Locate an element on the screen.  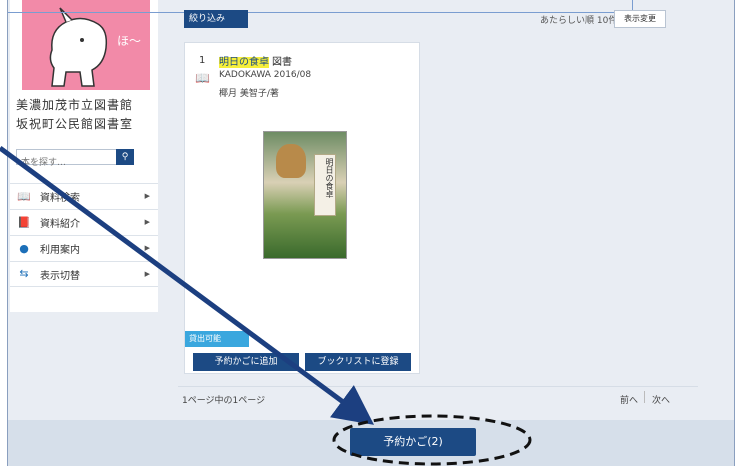
sidebar-item-display-switch: ⇆ 表示切替 ▶ is located at coordinates (84, 274).